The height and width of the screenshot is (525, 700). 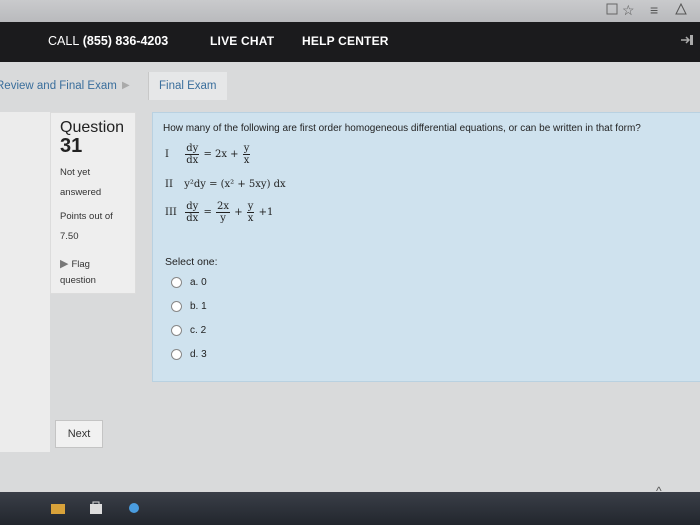 I want to click on eq1-dx: dx, so click(x=192, y=160).